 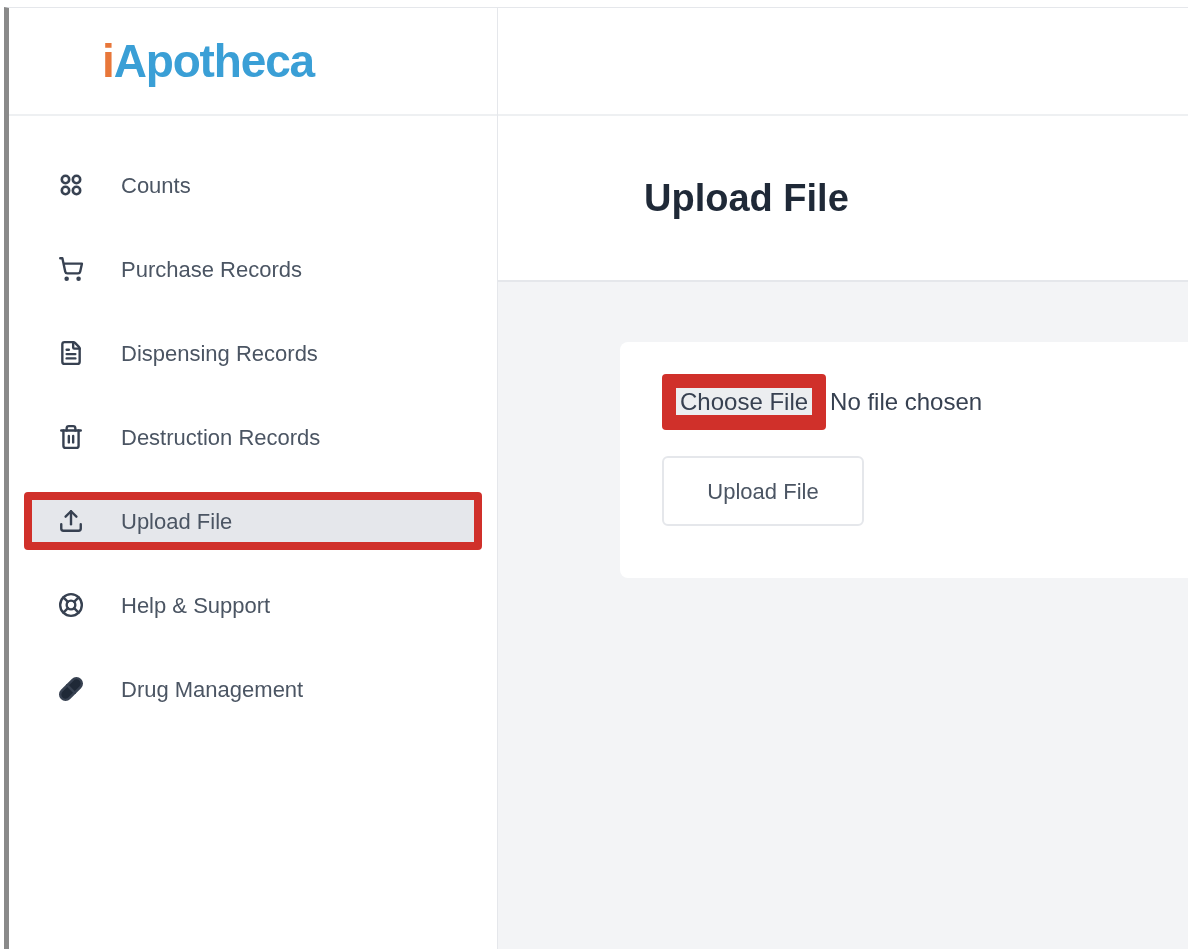 What do you see at coordinates (763, 491) in the screenshot?
I see `upload-button: Upload File` at bounding box center [763, 491].